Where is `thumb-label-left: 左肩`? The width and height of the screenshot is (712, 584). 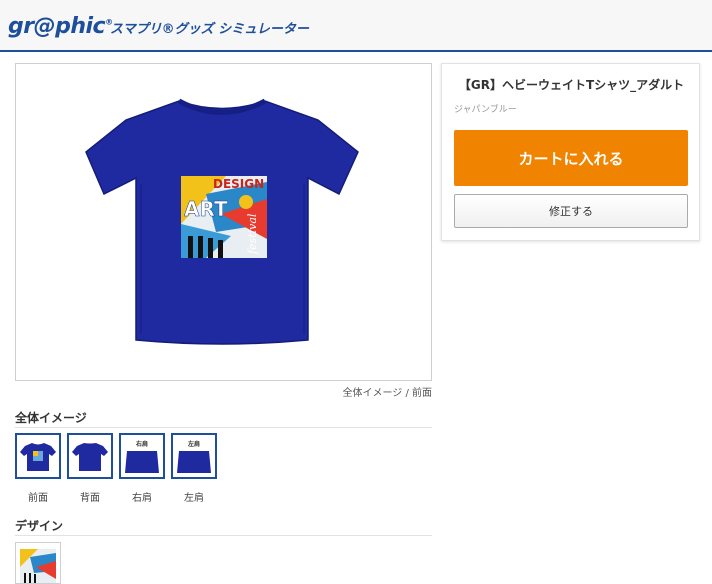 thumb-label-left: 左肩 is located at coordinates (194, 498).